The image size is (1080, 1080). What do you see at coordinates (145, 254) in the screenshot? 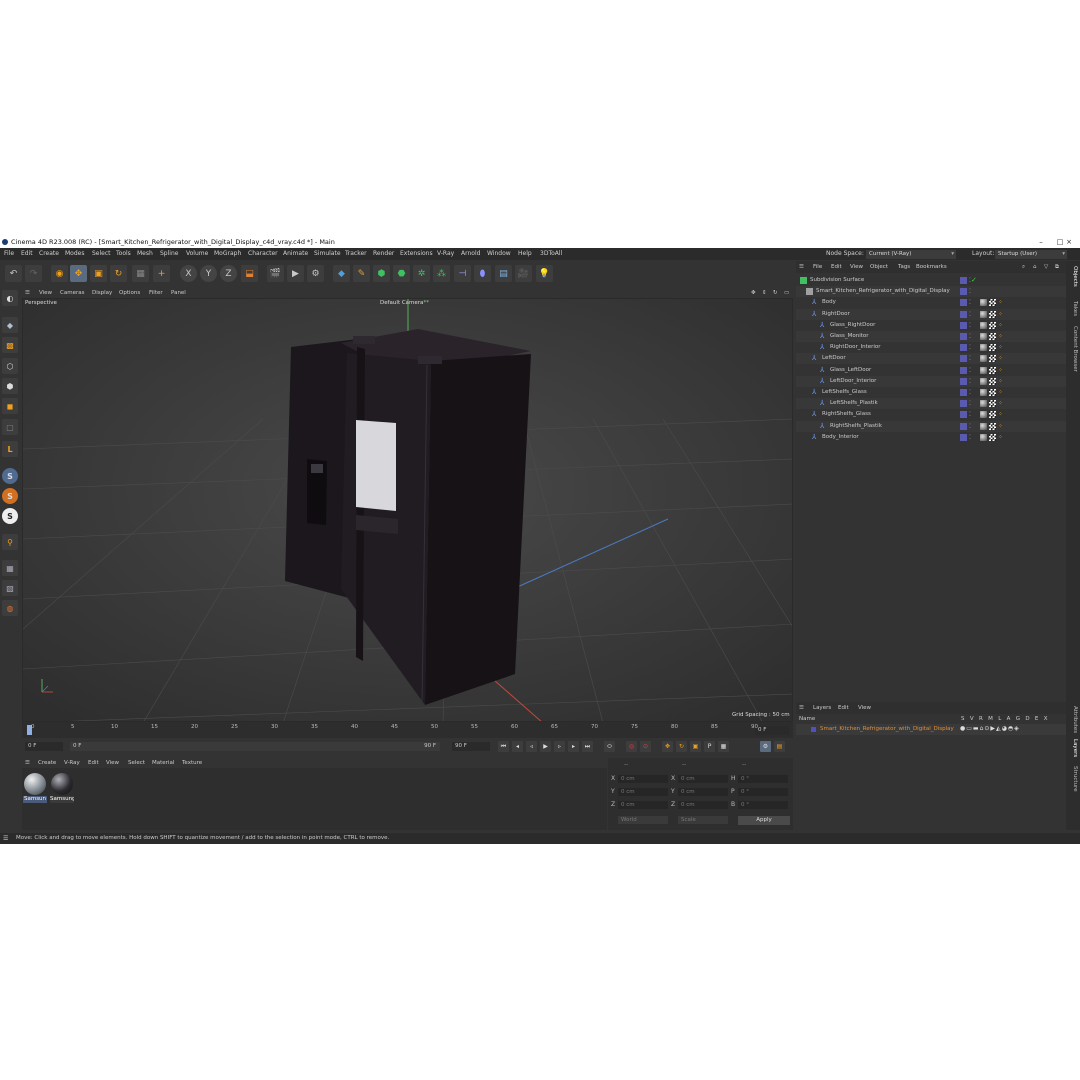
I see `menu-mesh: Mesh` at bounding box center [145, 254].